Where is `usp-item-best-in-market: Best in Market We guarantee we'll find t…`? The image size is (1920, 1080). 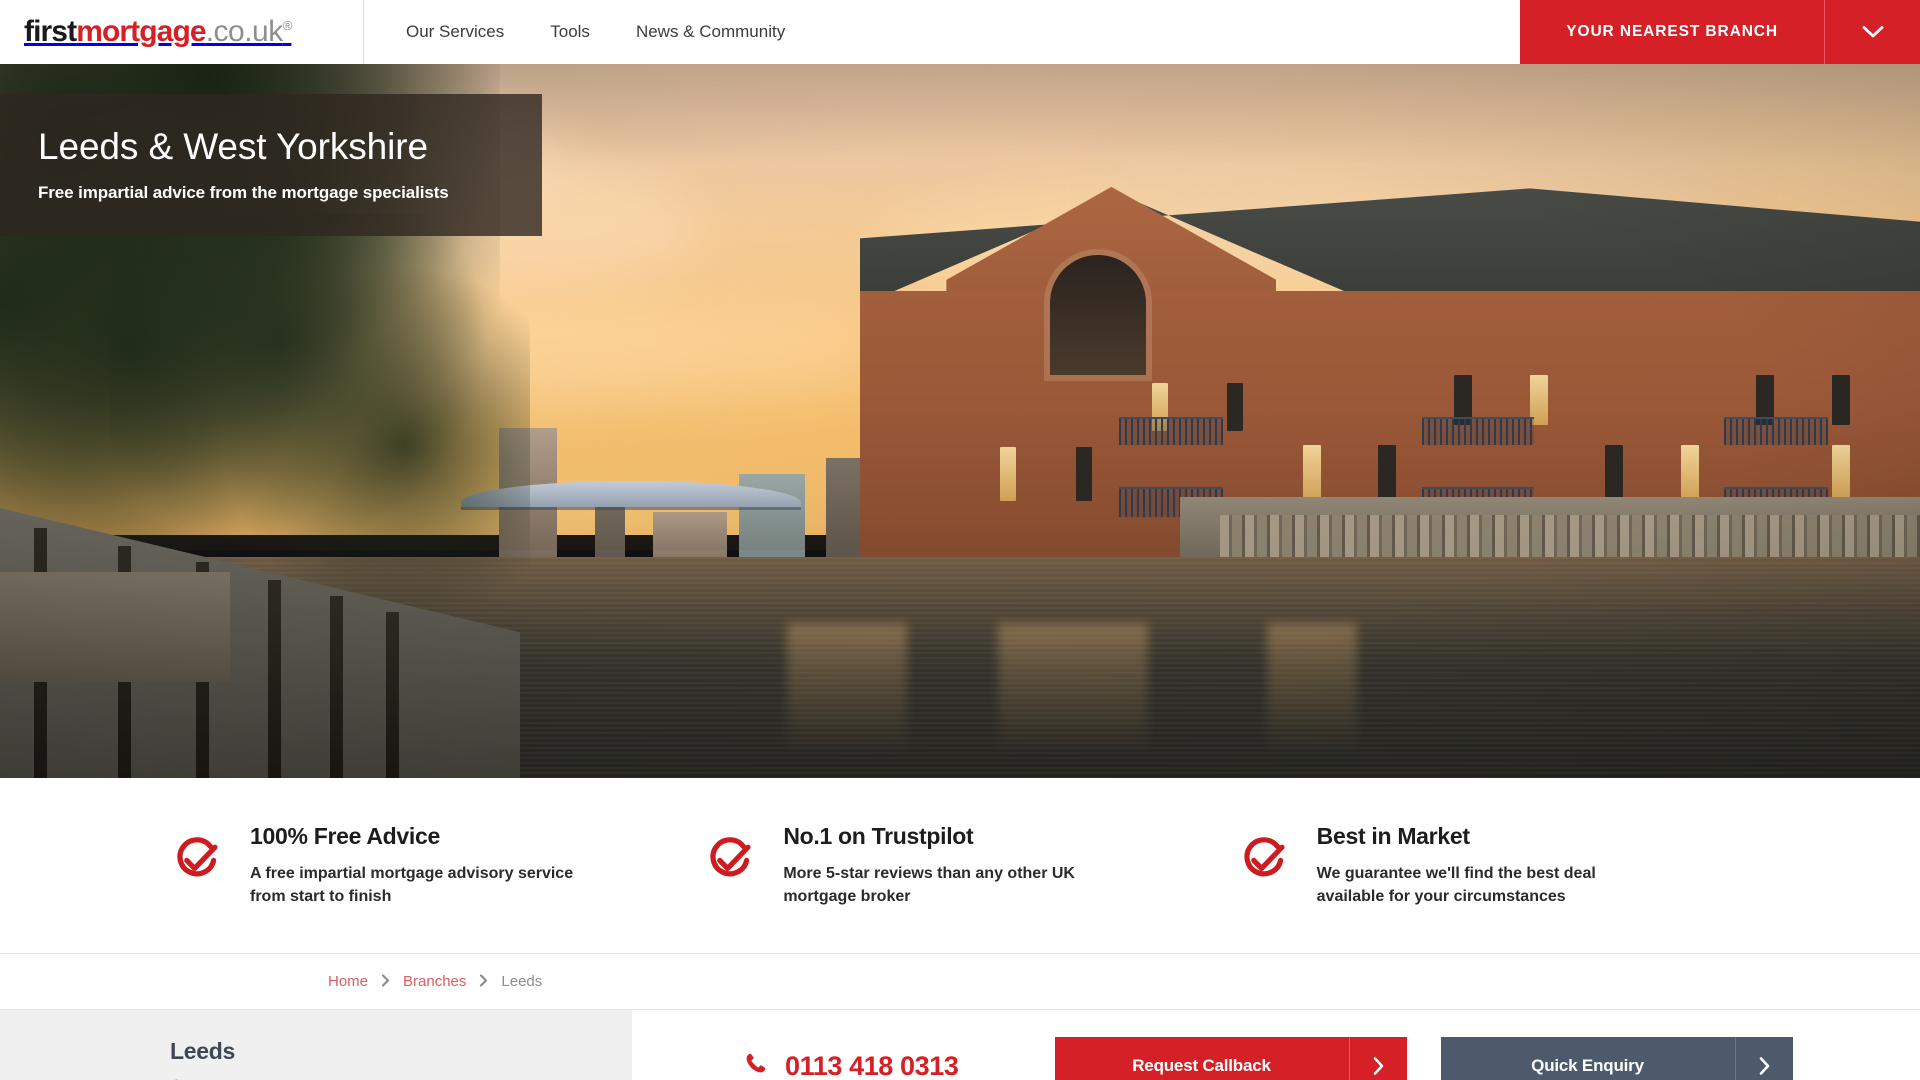 usp-item-best-in-market: Best in Market We guarantee we'll find t… is located at coordinates (1503, 865).